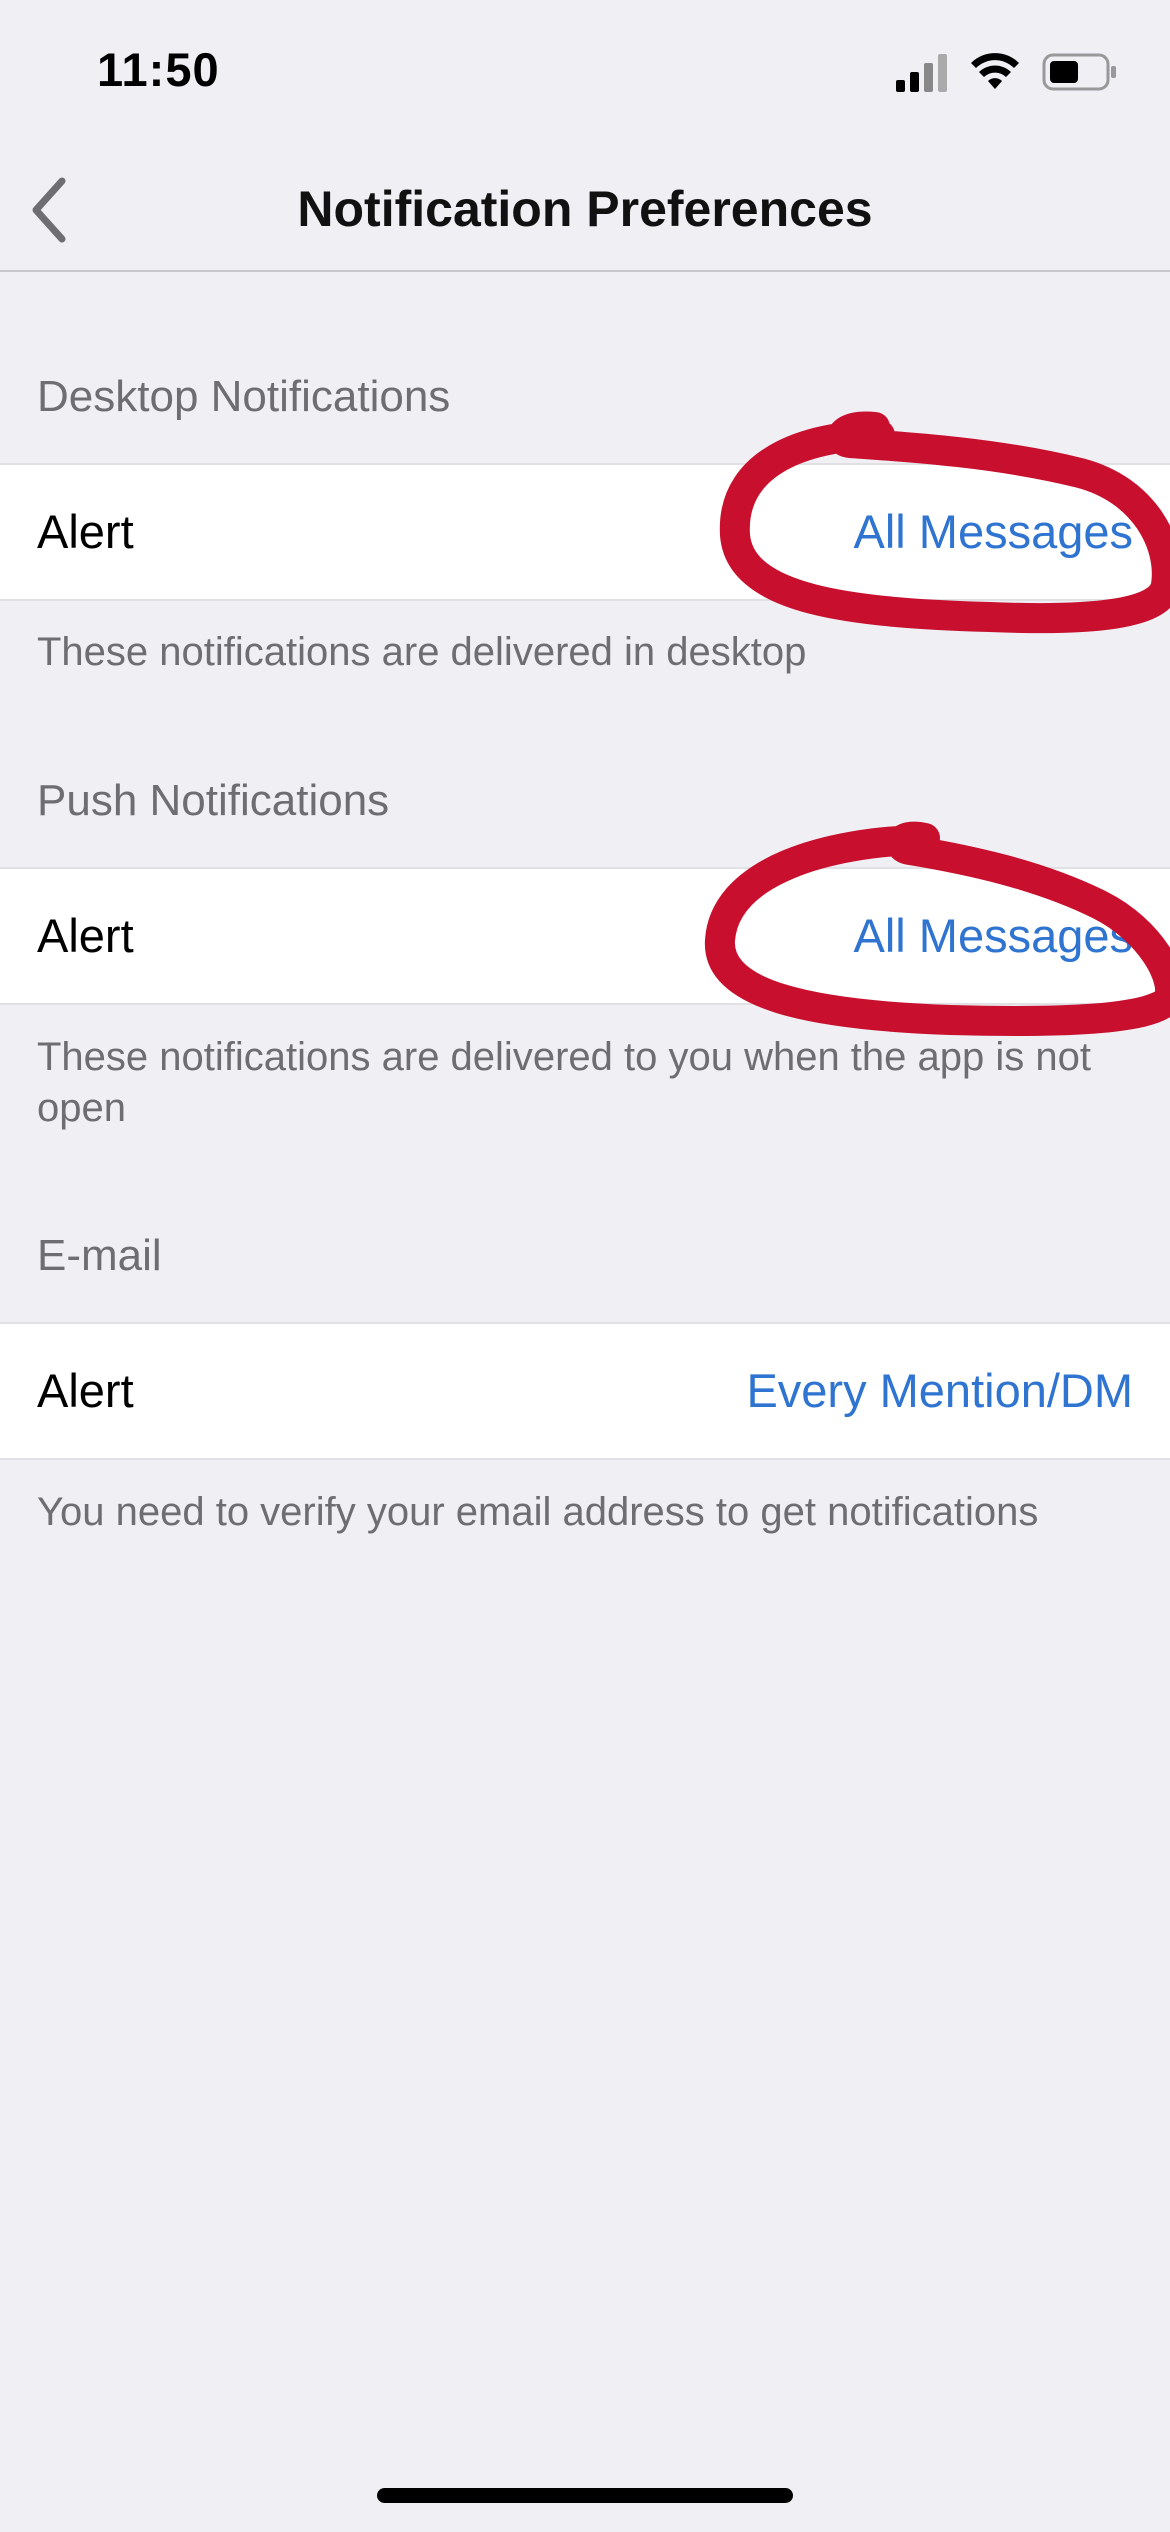  Describe the element at coordinates (244, 396) in the screenshot. I see `section-header-desktop: Desktop Notifications` at that location.